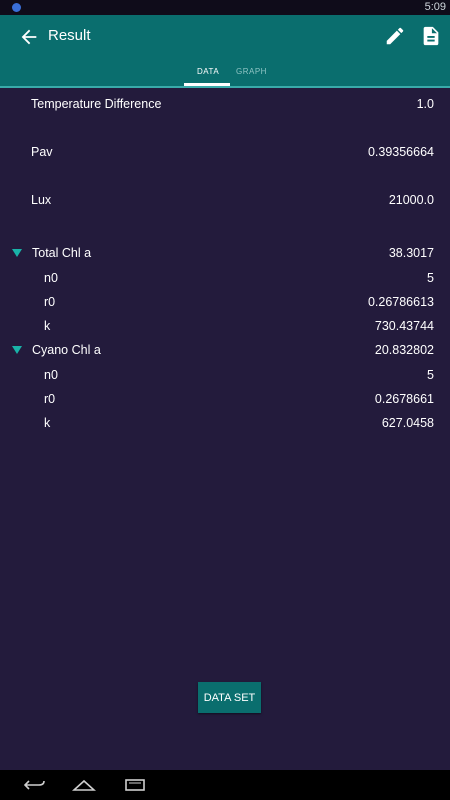  What do you see at coordinates (251, 71) in the screenshot?
I see `tab-graph: GRAPH` at bounding box center [251, 71].